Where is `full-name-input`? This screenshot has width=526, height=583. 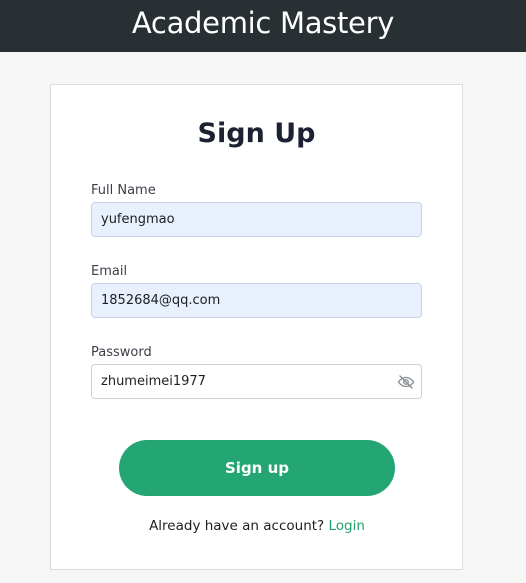 full-name-input is located at coordinates (256, 219).